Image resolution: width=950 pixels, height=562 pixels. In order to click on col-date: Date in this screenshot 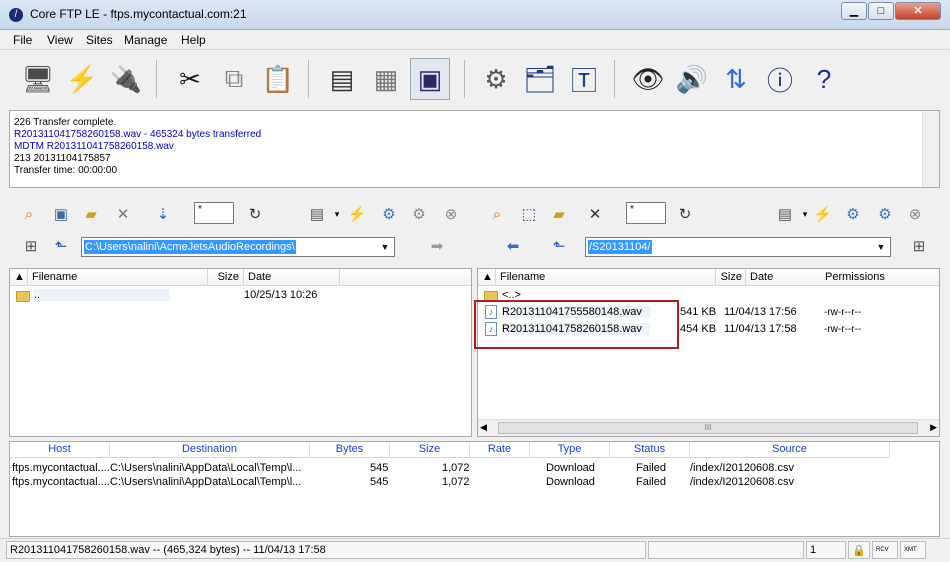, I will do `click(292, 277)`.